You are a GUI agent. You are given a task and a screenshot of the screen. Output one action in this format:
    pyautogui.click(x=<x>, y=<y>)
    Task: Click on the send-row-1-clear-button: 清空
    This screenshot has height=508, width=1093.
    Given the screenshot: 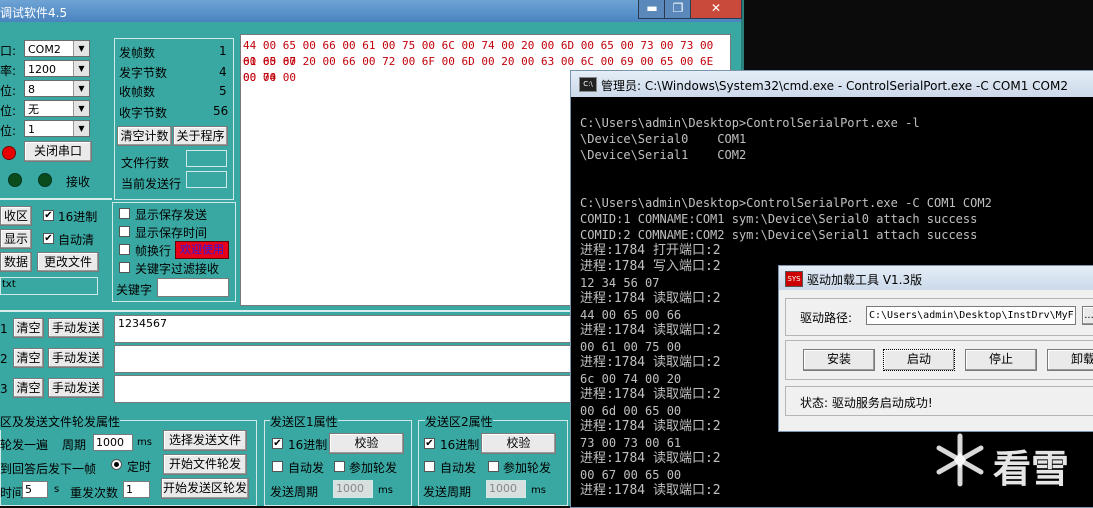 What is the action you would take?
    pyautogui.click(x=28, y=328)
    